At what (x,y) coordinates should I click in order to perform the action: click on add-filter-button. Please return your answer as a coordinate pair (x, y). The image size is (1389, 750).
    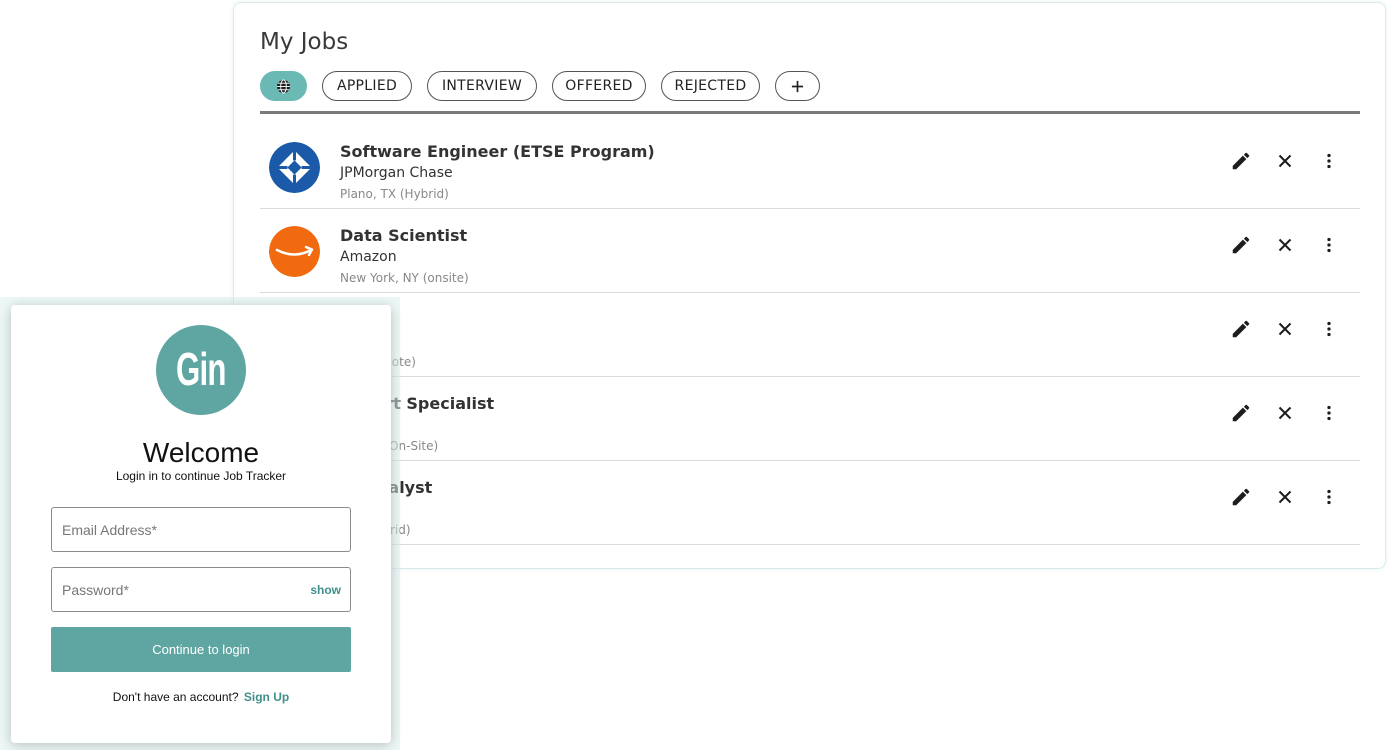
    Looking at the image, I should click on (797, 86).